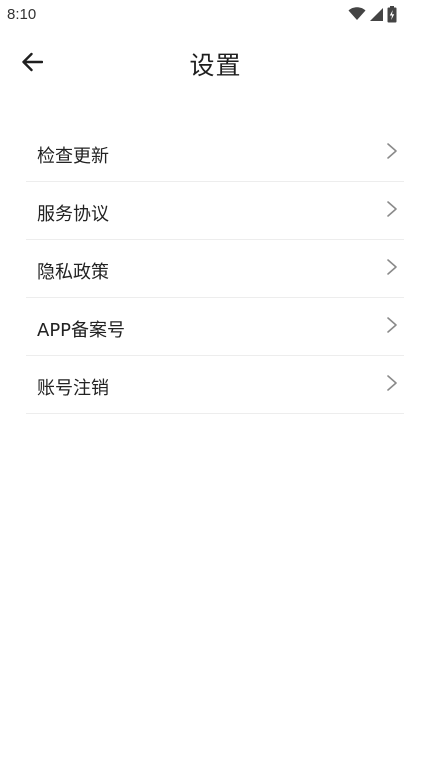 This screenshot has height=767, width=431. I want to click on menu-item-privacy-policy: 隐私政策, so click(215, 269).